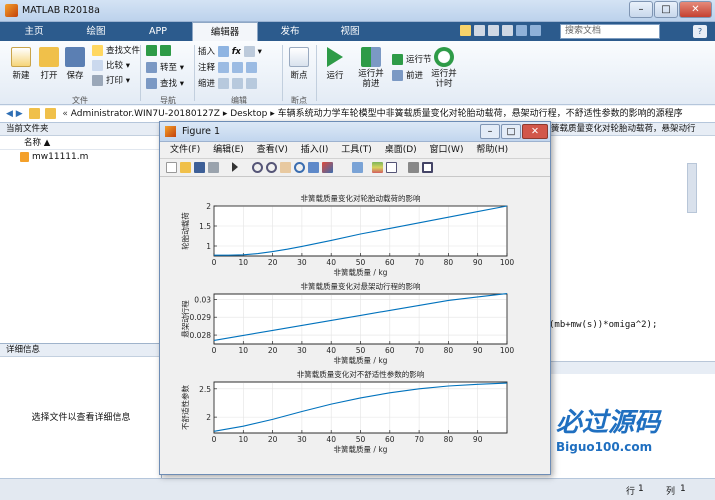 Image resolution: width=715 pixels, height=500 pixels. I want to click on menu-desktop: 桌面(D), so click(401, 150).